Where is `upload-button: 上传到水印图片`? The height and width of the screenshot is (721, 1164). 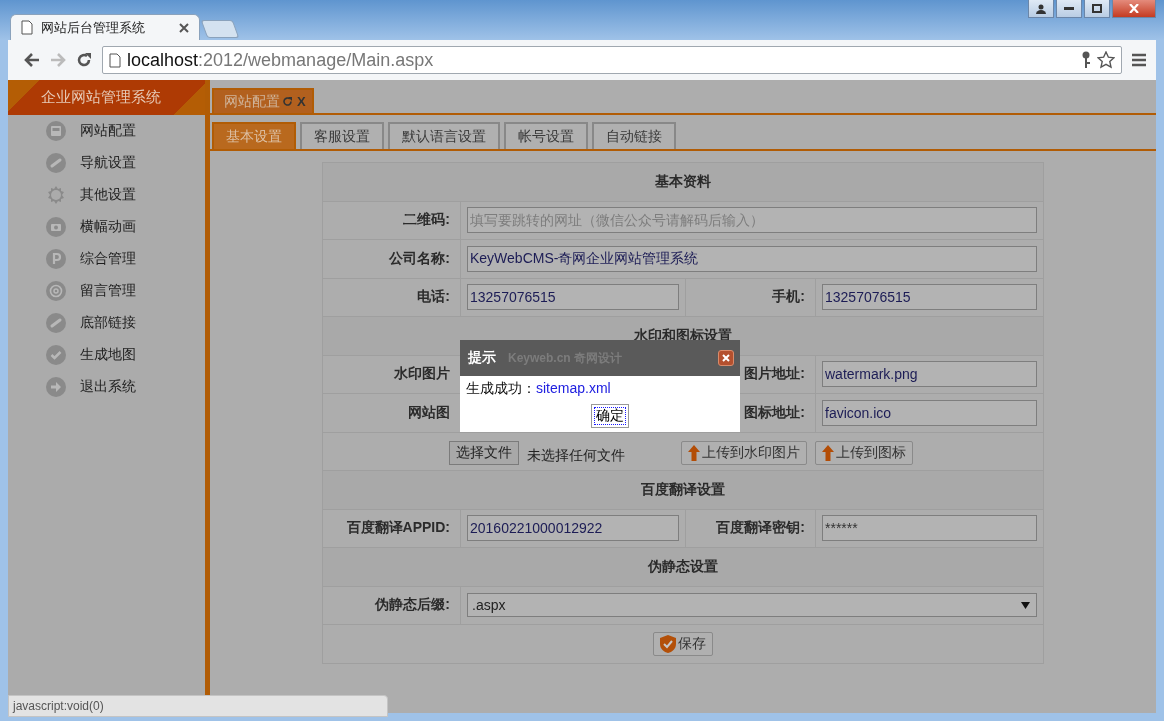 upload-button: 上传到水印图片 is located at coordinates (744, 453).